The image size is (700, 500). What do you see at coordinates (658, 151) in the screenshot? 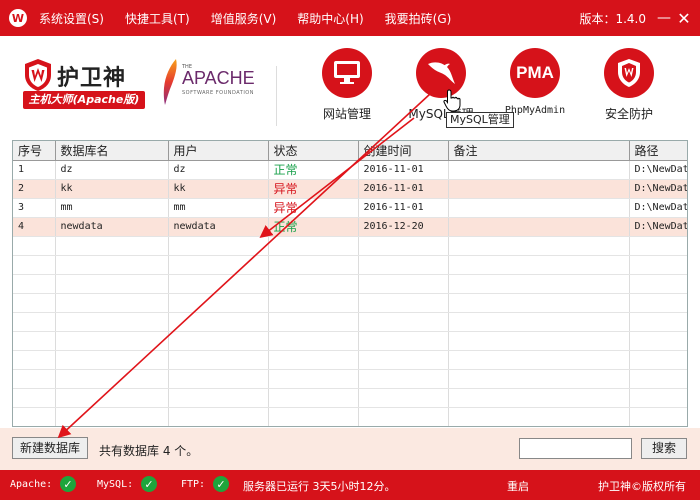
I see `col-header-path: 路径` at bounding box center [658, 151].